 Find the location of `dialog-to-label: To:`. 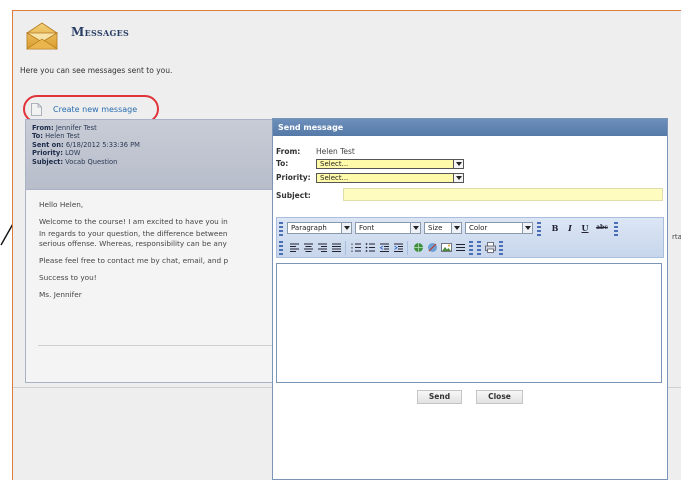

dialog-to-label: To: is located at coordinates (282, 163).